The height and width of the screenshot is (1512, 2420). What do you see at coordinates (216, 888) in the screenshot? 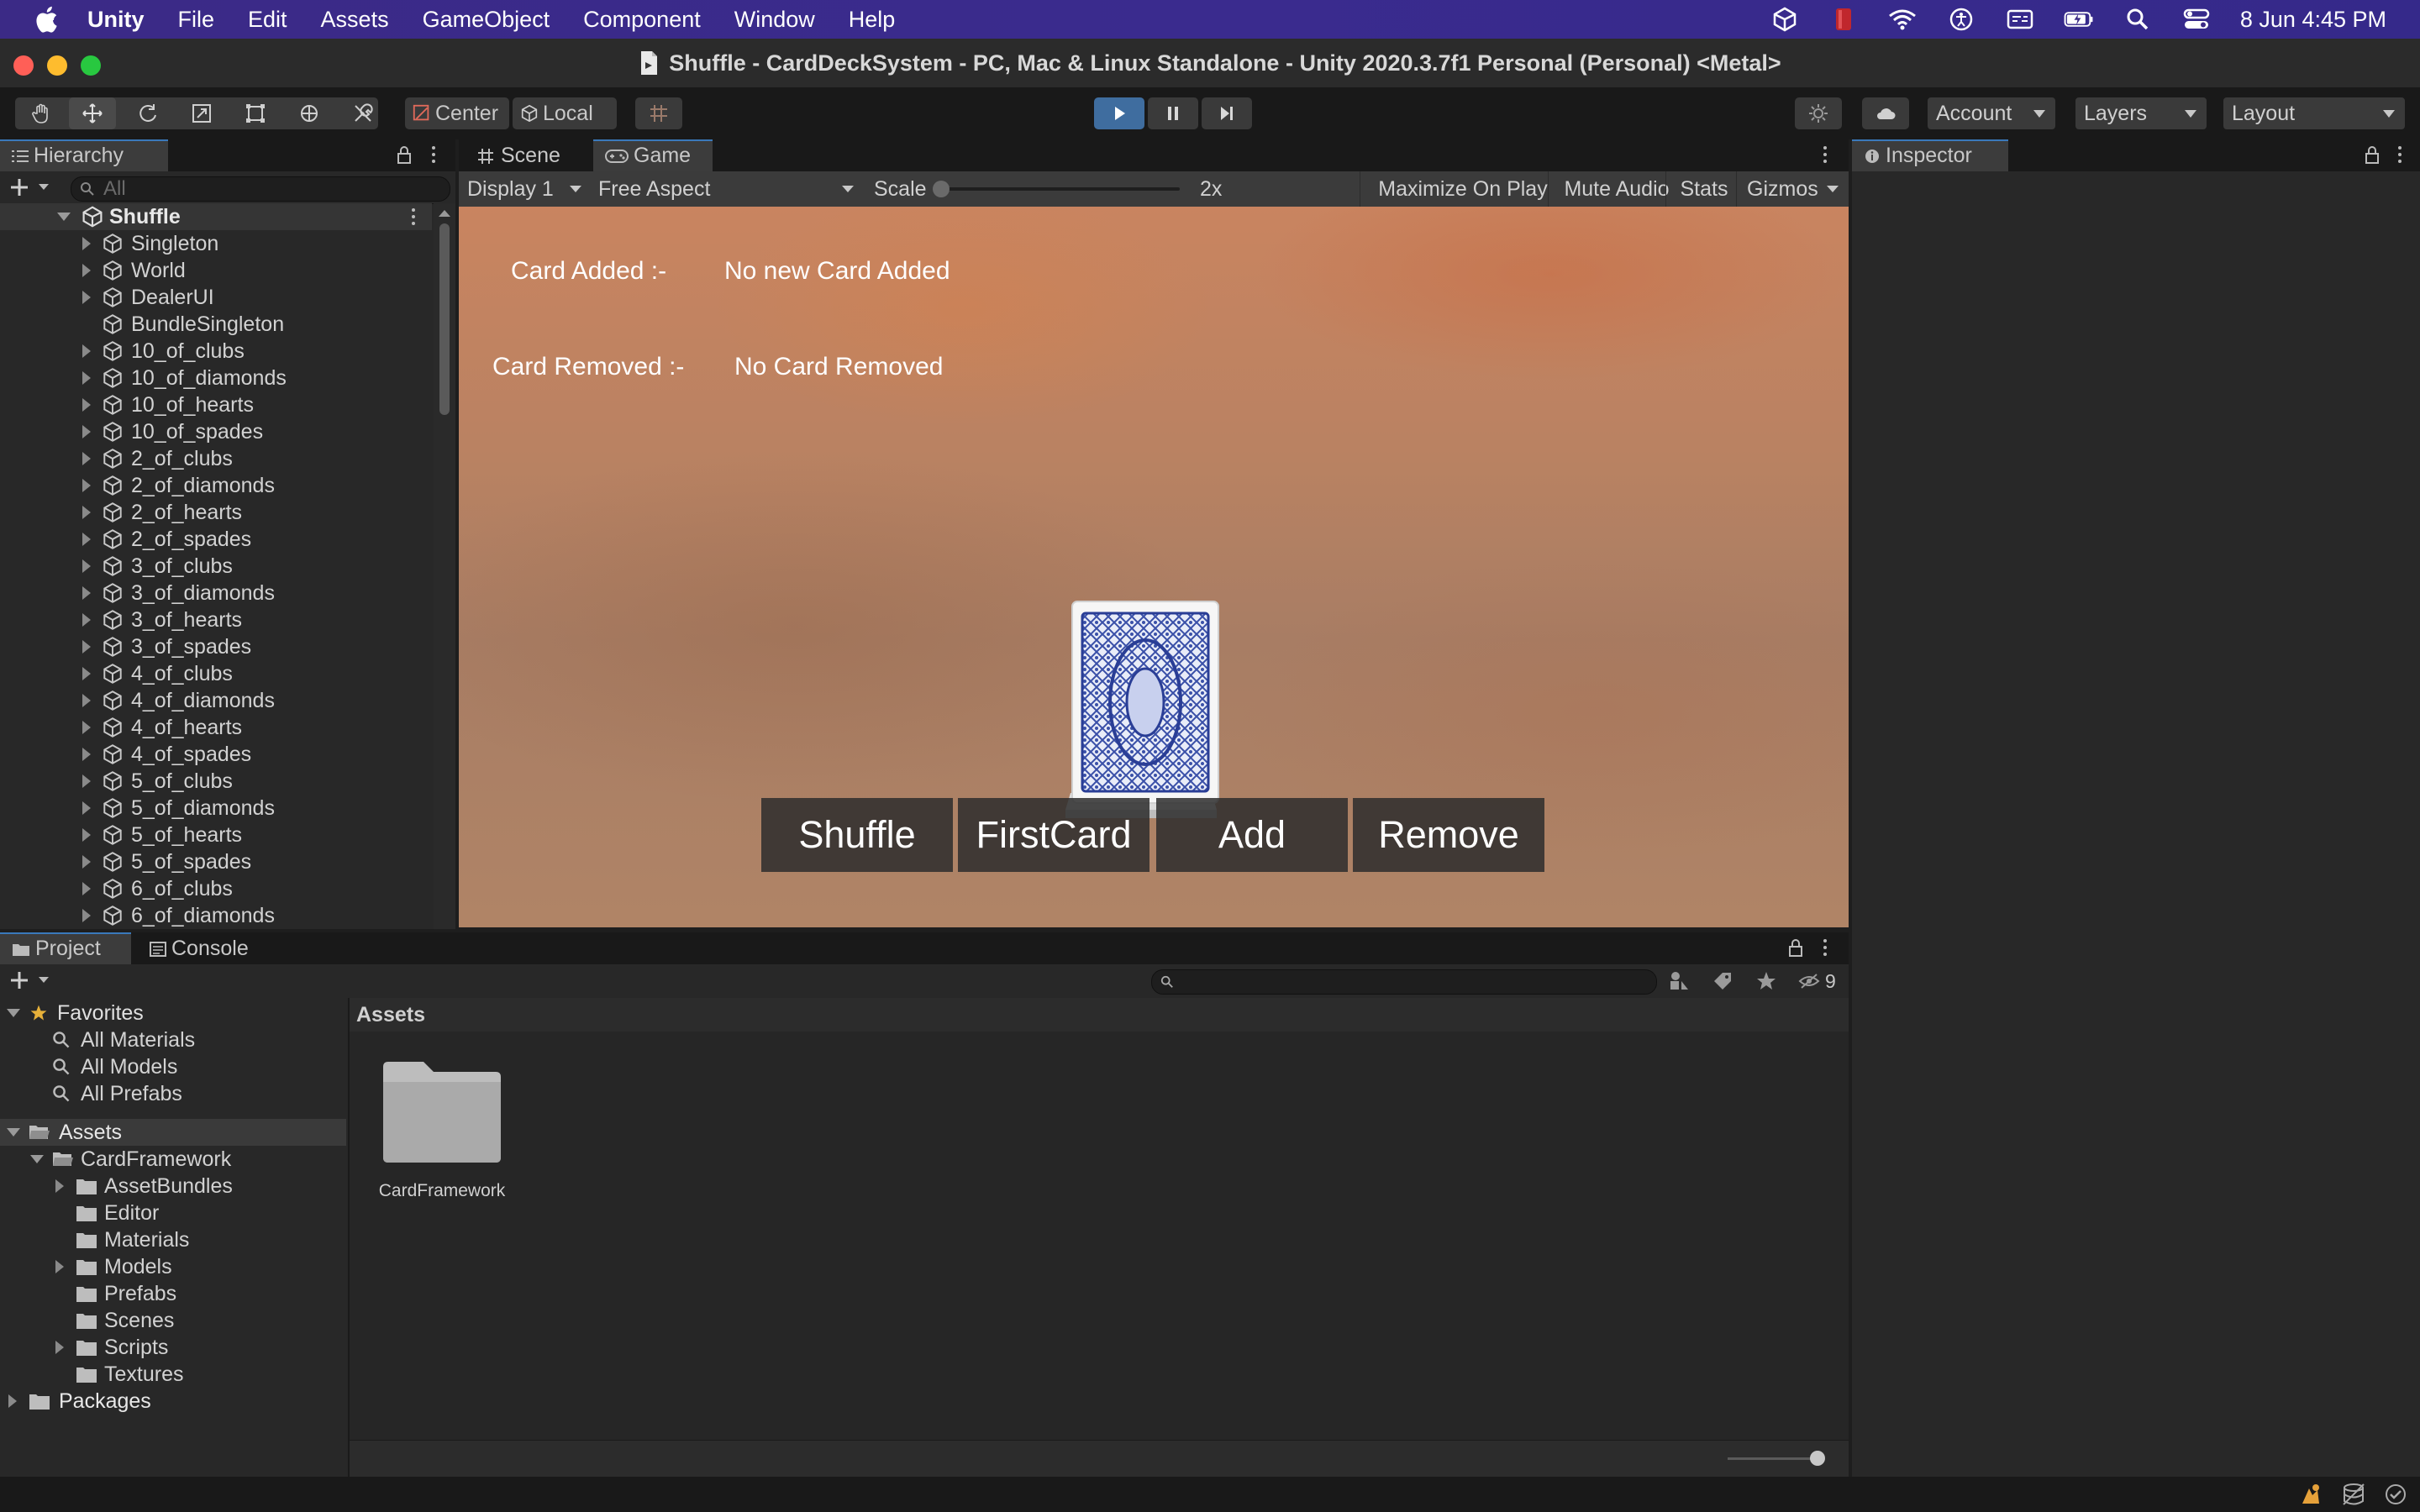
I see `hierarchy-item: 6_of_clubs` at bounding box center [216, 888].